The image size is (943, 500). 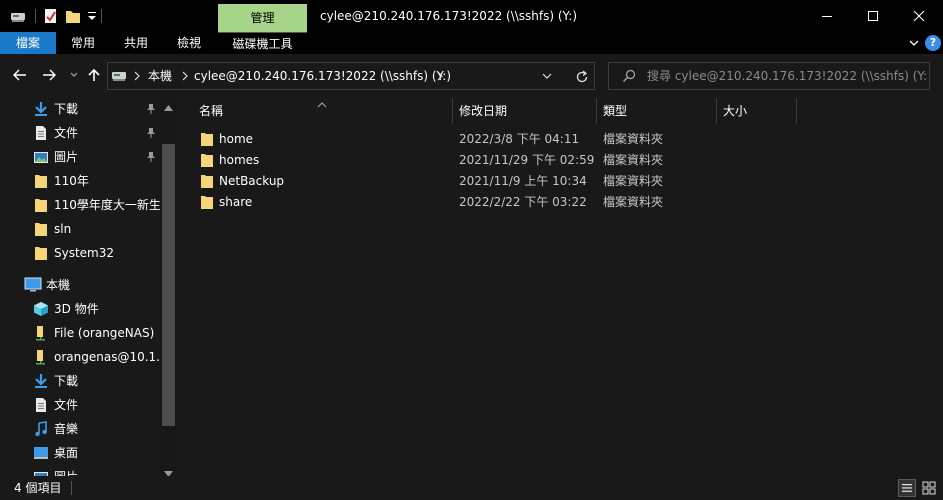 I want to click on close-icon, so click(x=919, y=16).